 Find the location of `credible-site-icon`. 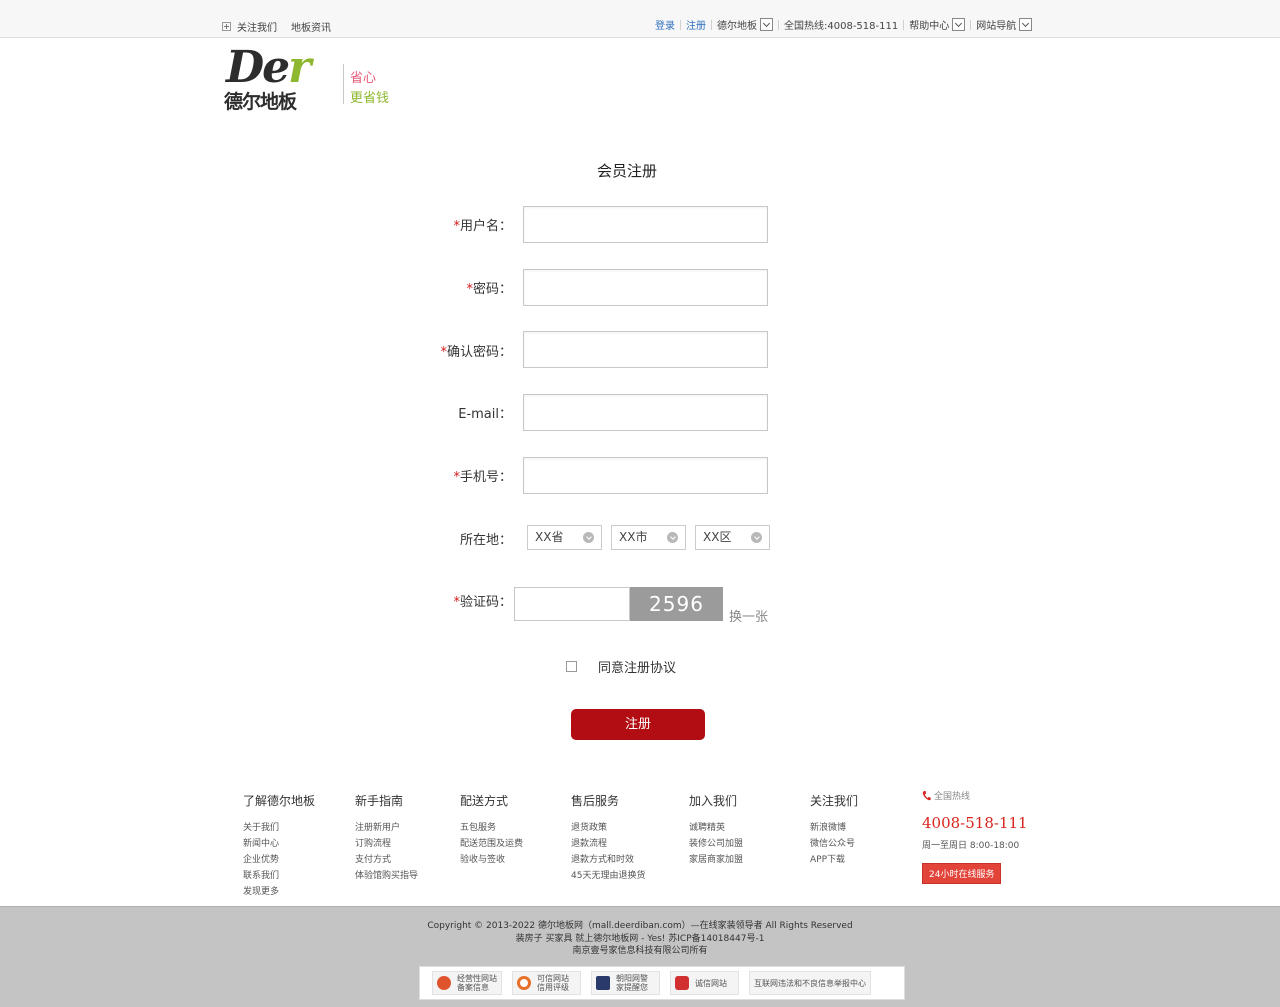

credible-site-icon is located at coordinates (682, 983).